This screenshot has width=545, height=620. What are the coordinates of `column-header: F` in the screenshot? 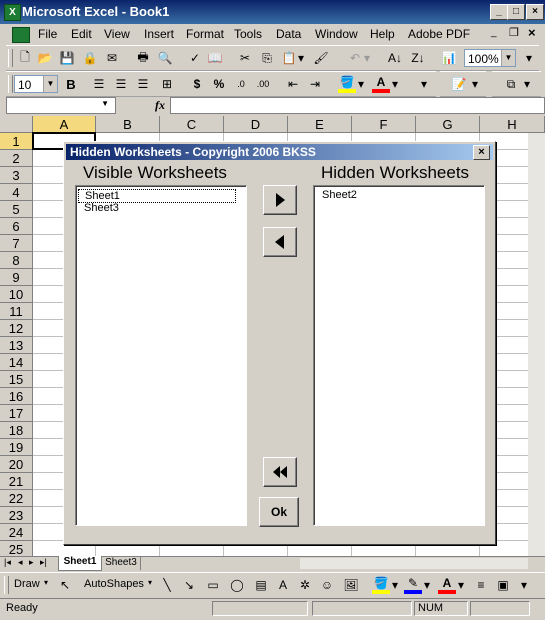 It's located at (384, 124).